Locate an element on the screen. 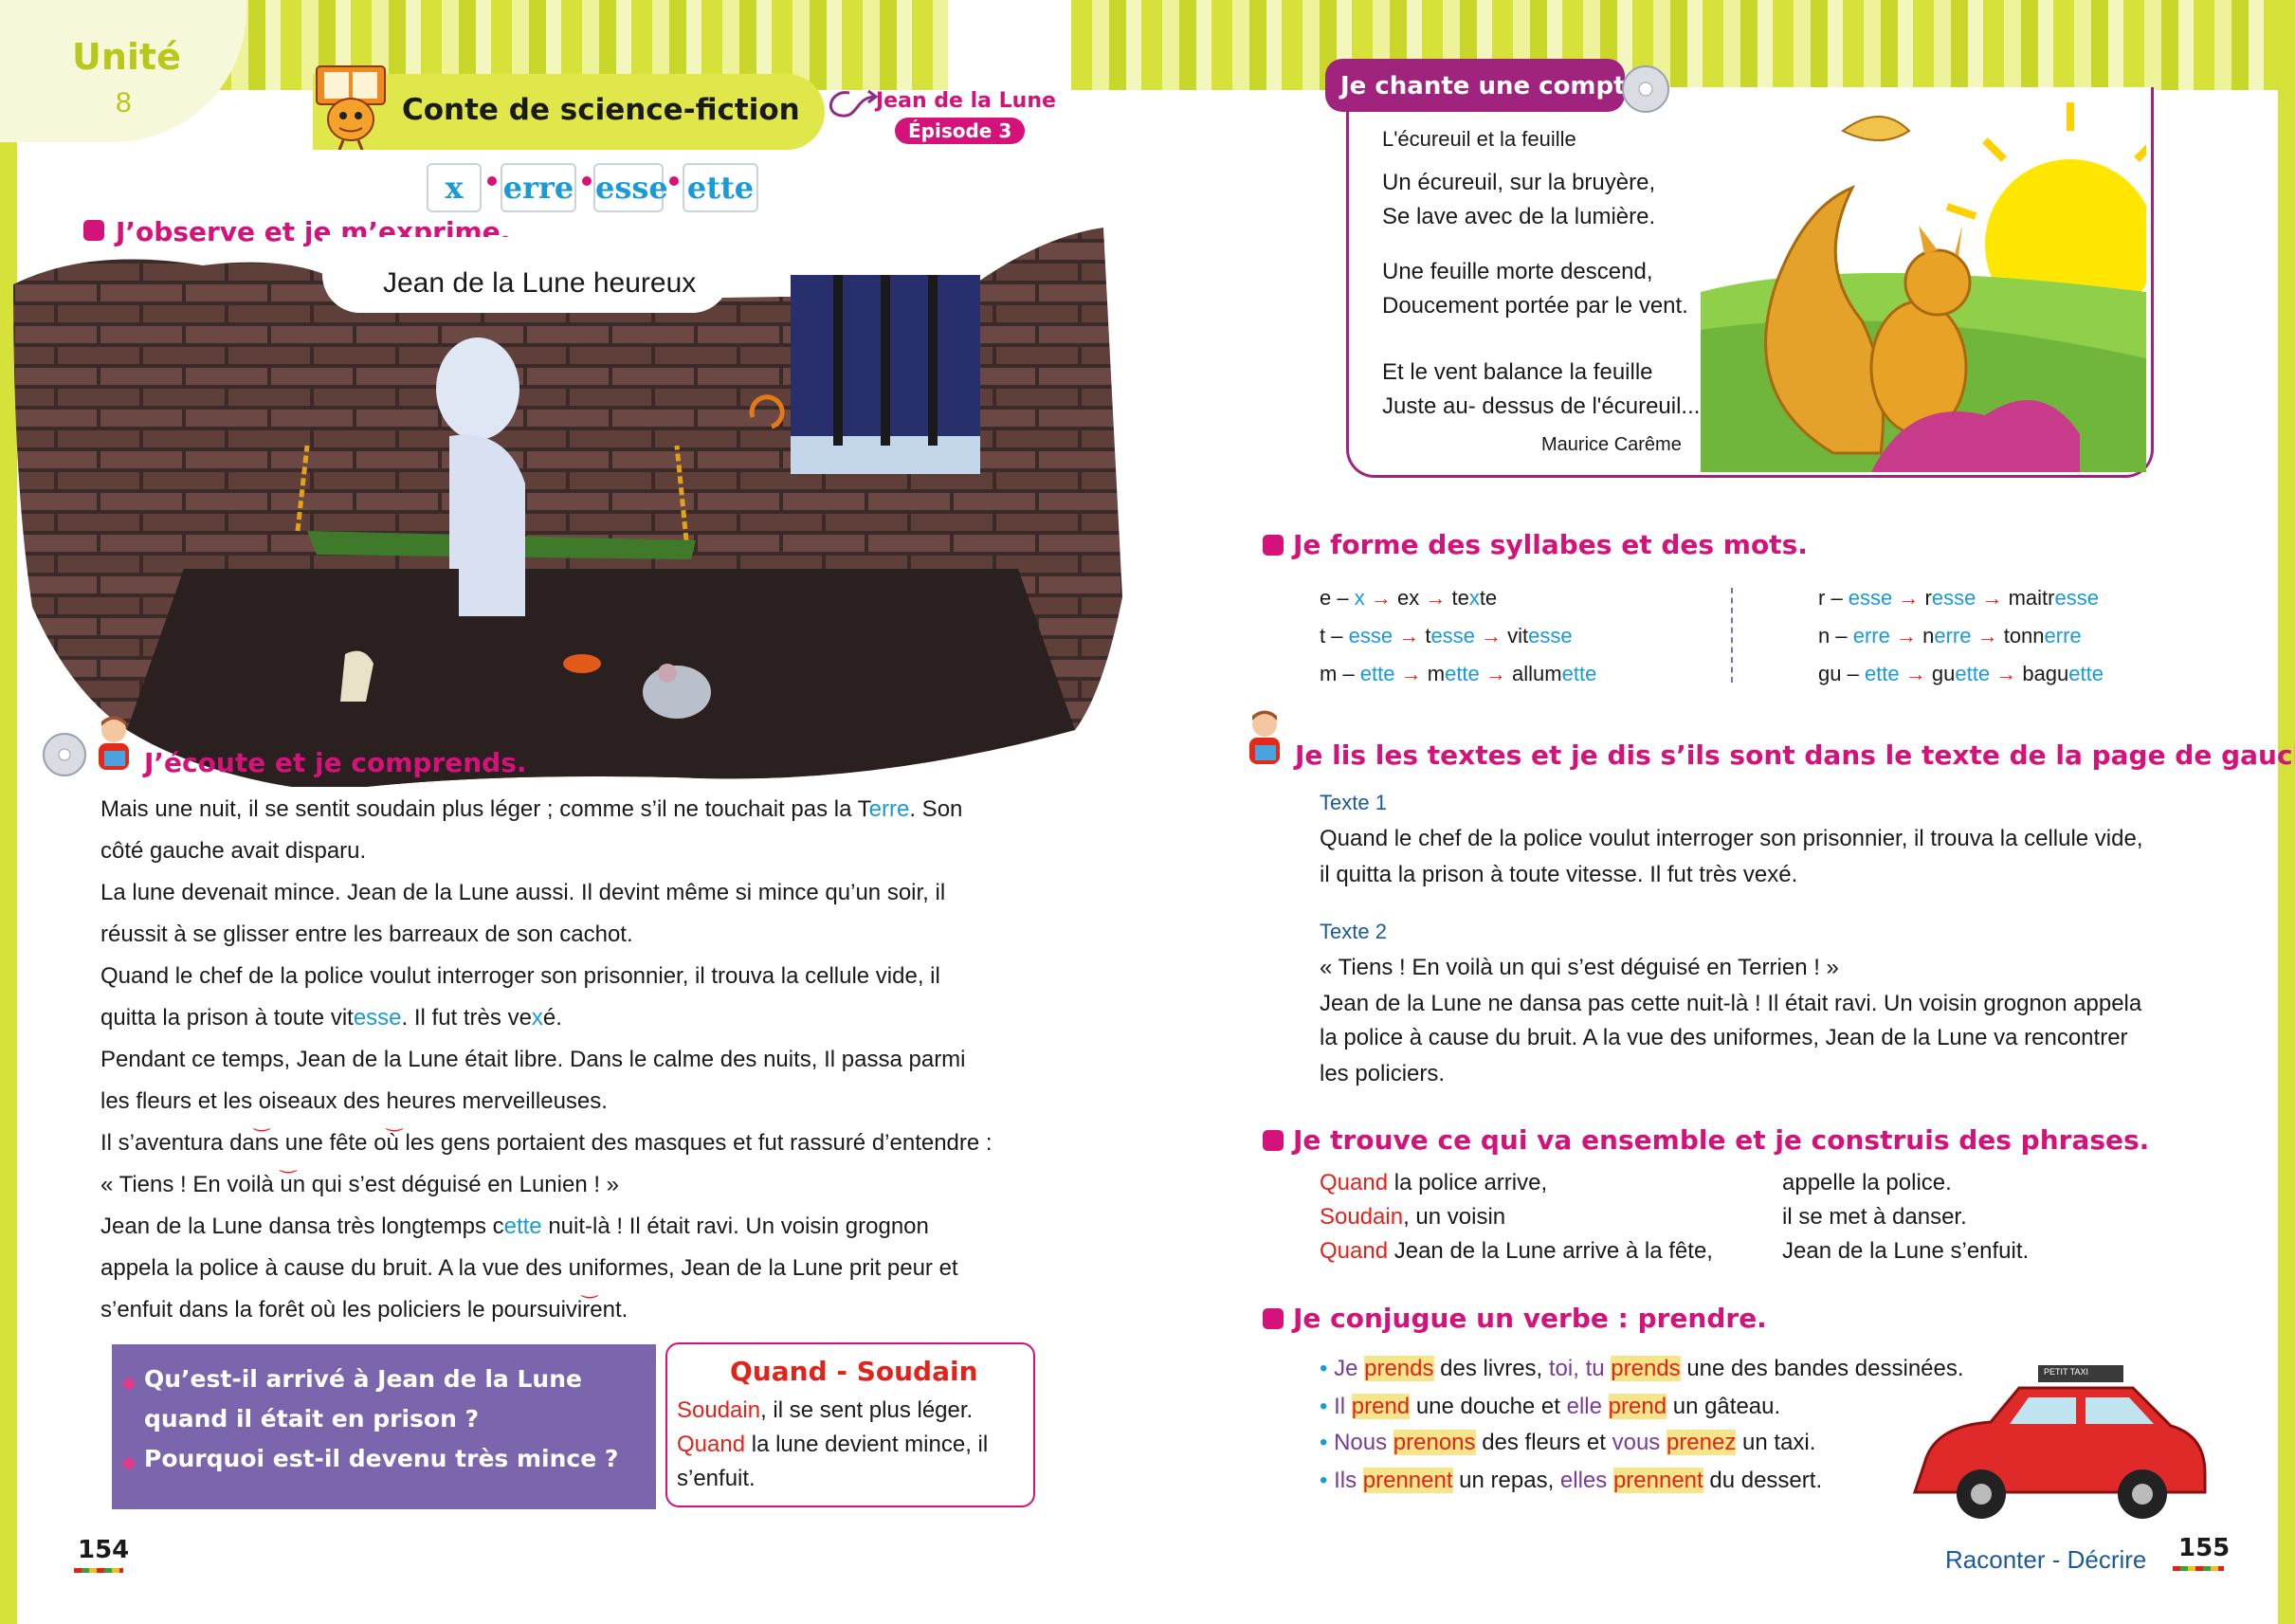 The width and height of the screenshot is (2295, 1624). quand-soudain-line: Quand la lune devient mince, il is located at coordinates (833, 1444).